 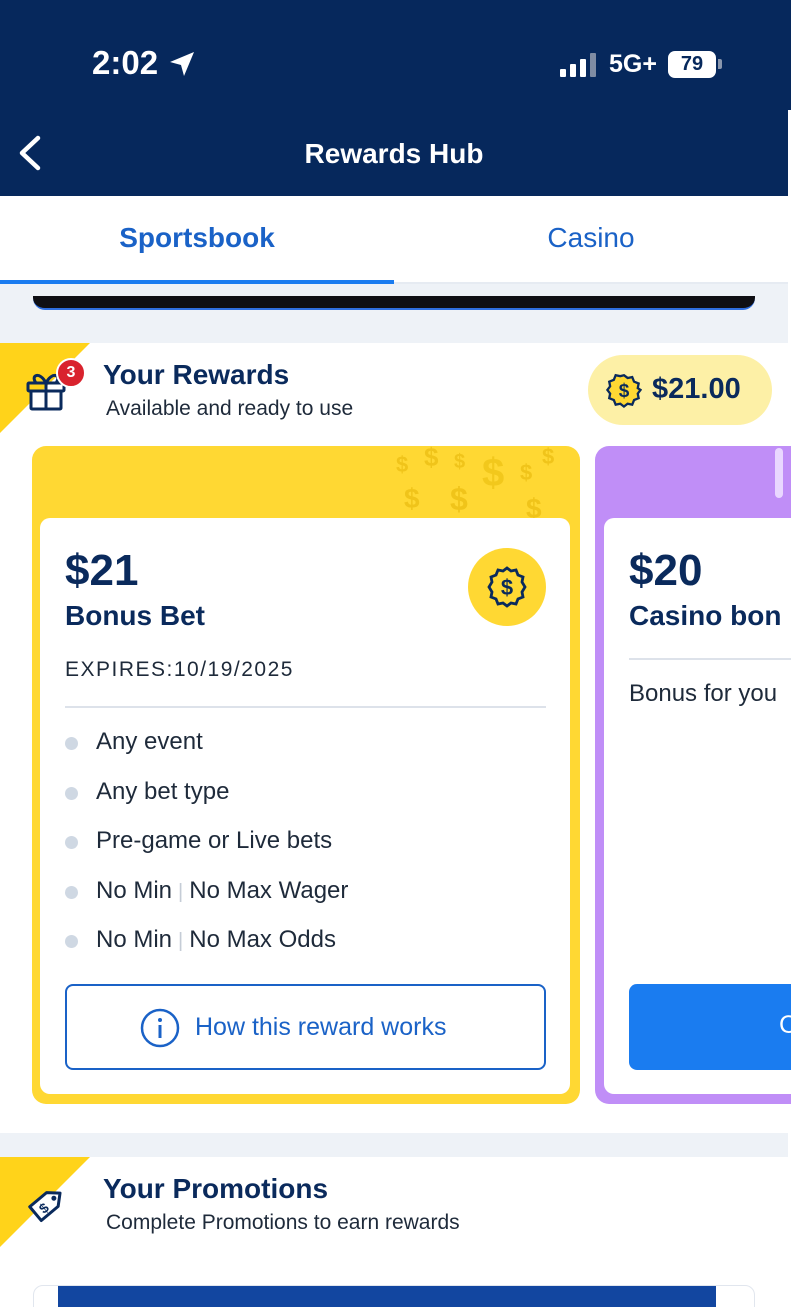 What do you see at coordinates (591, 239) in the screenshot?
I see `tab-casino: Casino` at bounding box center [591, 239].